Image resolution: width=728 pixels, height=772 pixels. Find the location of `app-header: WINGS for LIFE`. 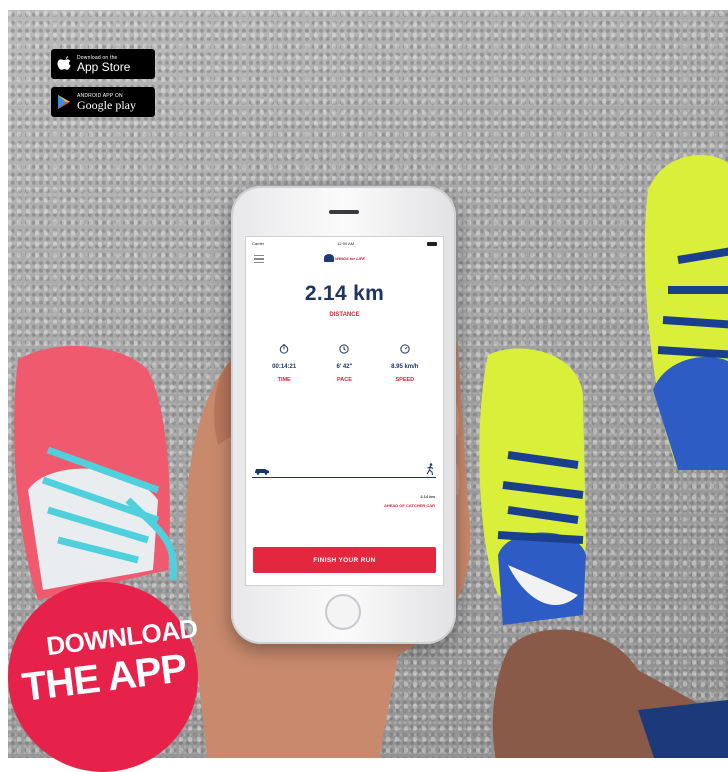

app-header: WINGS for LIFE is located at coordinates (344, 258).